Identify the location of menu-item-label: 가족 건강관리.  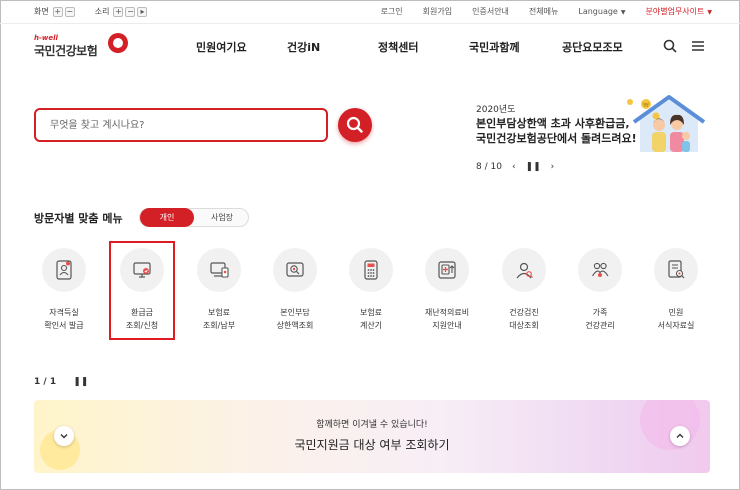
(600, 319).